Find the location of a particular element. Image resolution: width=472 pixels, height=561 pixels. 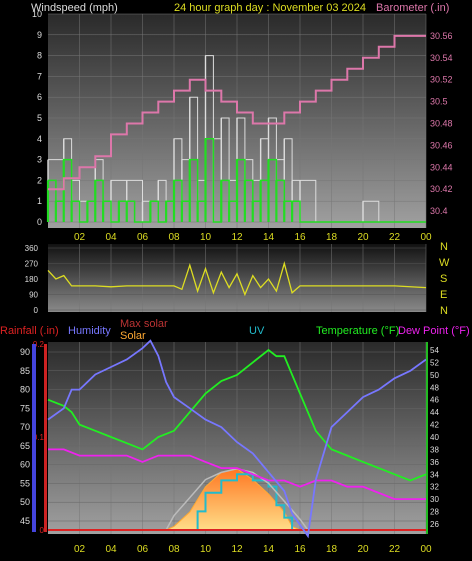

wind-y-tick-label: 10 is located at coordinates (37, 14).